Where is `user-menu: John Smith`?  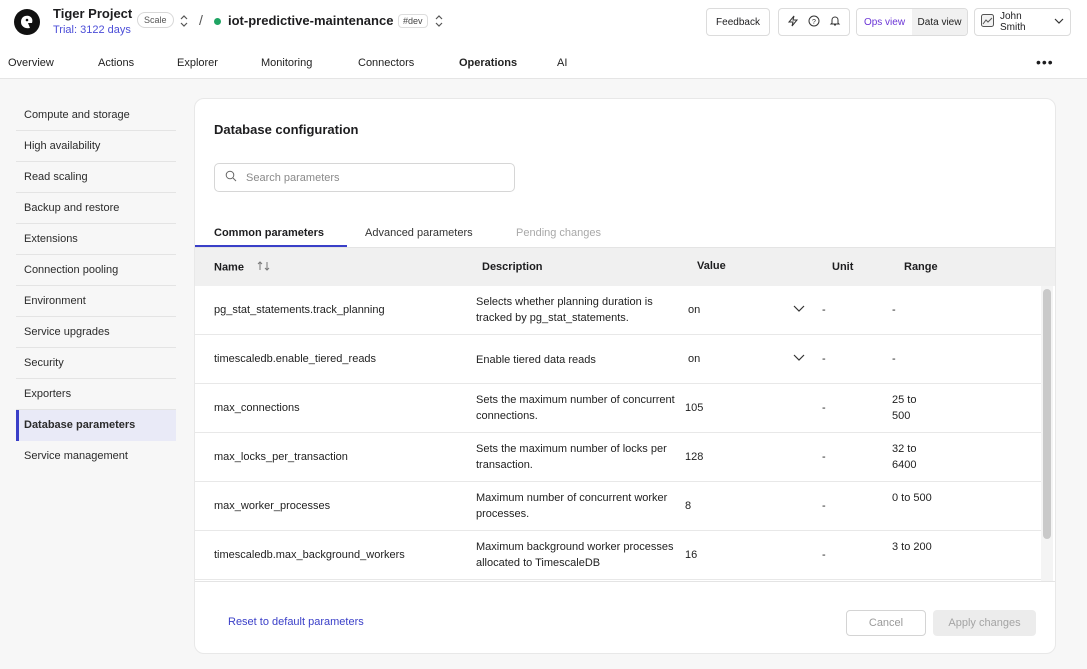 user-menu: John Smith is located at coordinates (1022, 22).